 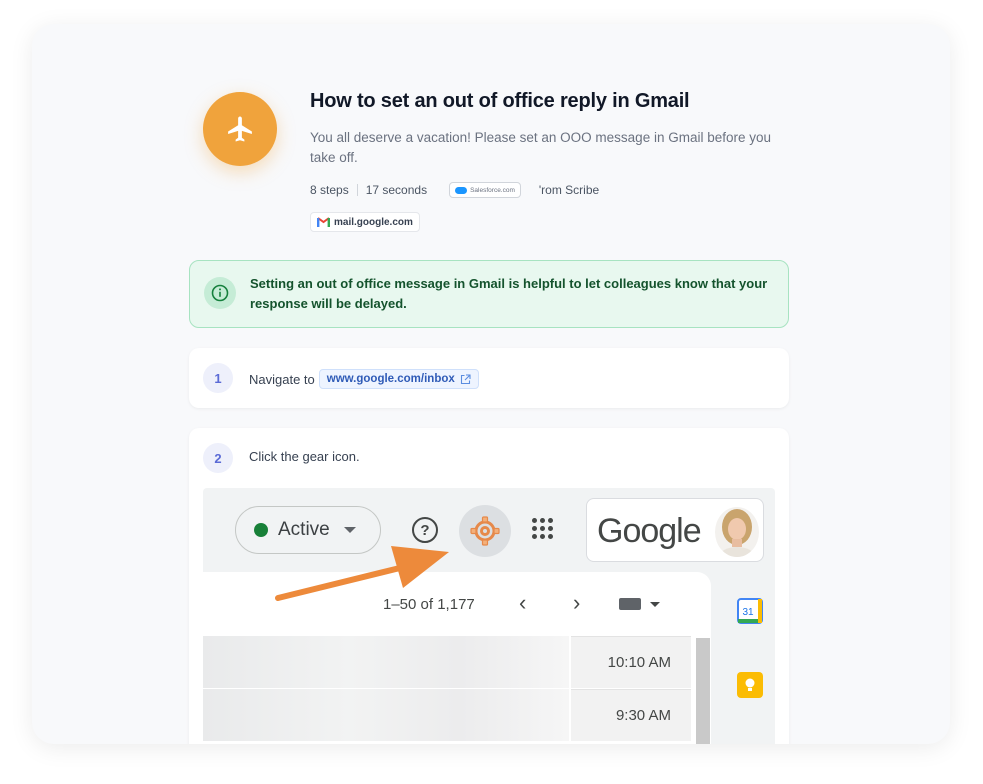 What do you see at coordinates (357, 190) in the screenshot?
I see `meta-divider` at bounding box center [357, 190].